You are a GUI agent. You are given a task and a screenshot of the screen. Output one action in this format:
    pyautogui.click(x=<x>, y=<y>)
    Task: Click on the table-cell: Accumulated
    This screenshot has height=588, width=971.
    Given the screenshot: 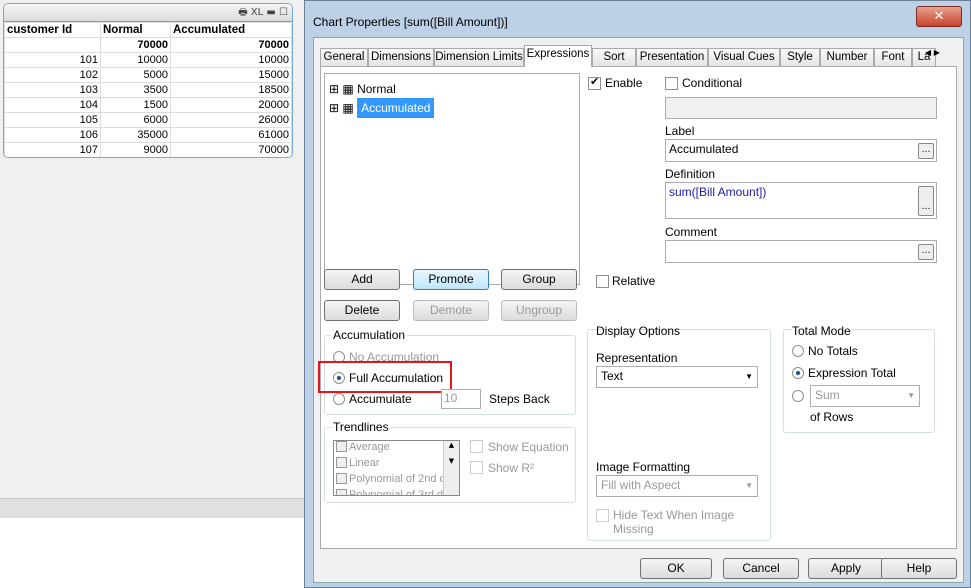 What is the action you would take?
    pyautogui.click(x=230, y=30)
    